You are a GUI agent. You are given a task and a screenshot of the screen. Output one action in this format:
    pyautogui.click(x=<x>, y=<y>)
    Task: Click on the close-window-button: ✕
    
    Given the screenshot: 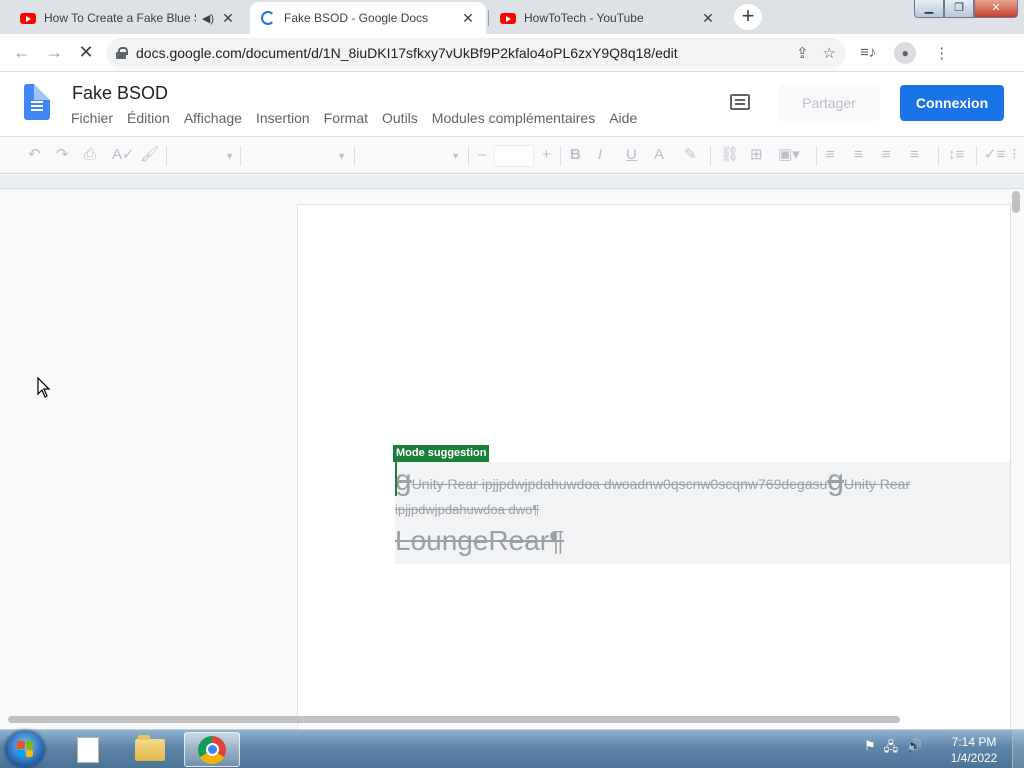 What is the action you would take?
    pyautogui.click(x=996, y=9)
    